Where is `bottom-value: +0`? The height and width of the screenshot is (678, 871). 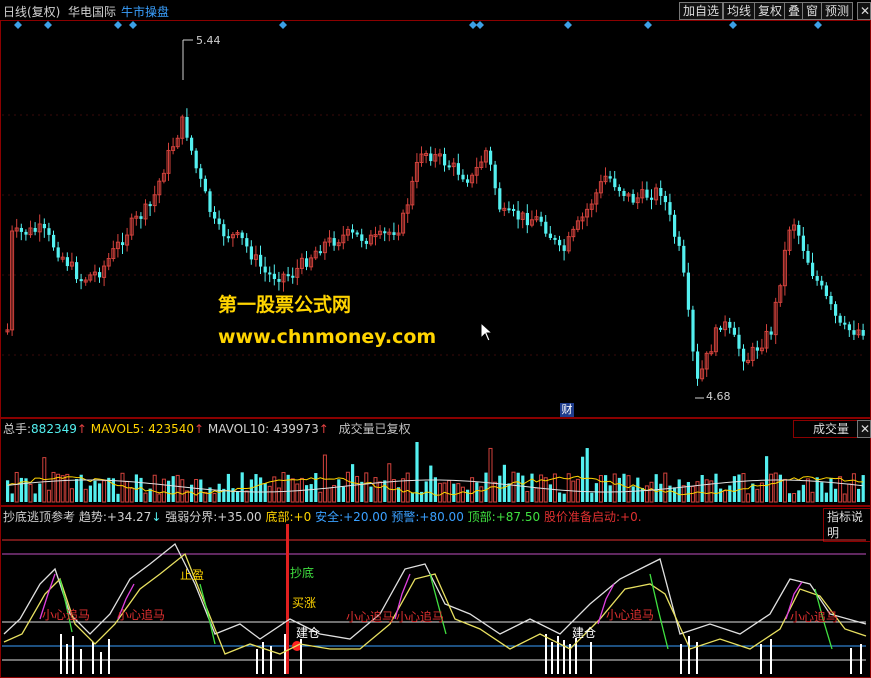
bottom-value: +0 is located at coordinates (302, 517).